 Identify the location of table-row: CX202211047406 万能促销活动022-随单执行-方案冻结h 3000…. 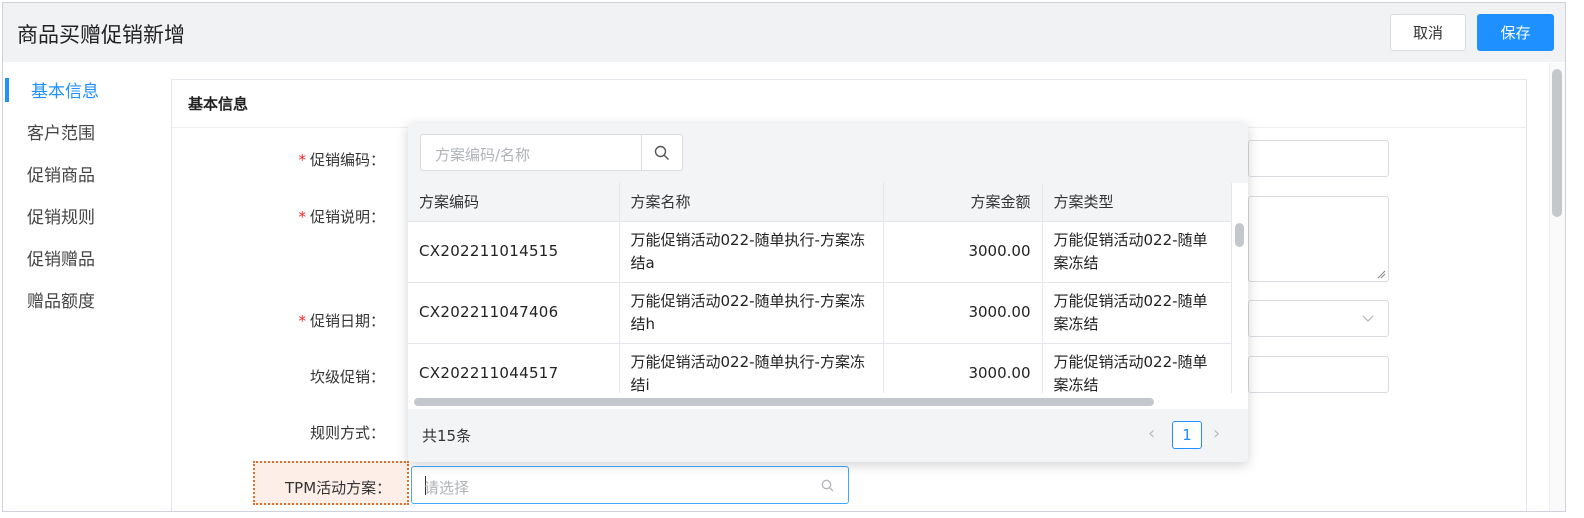
(820, 313).